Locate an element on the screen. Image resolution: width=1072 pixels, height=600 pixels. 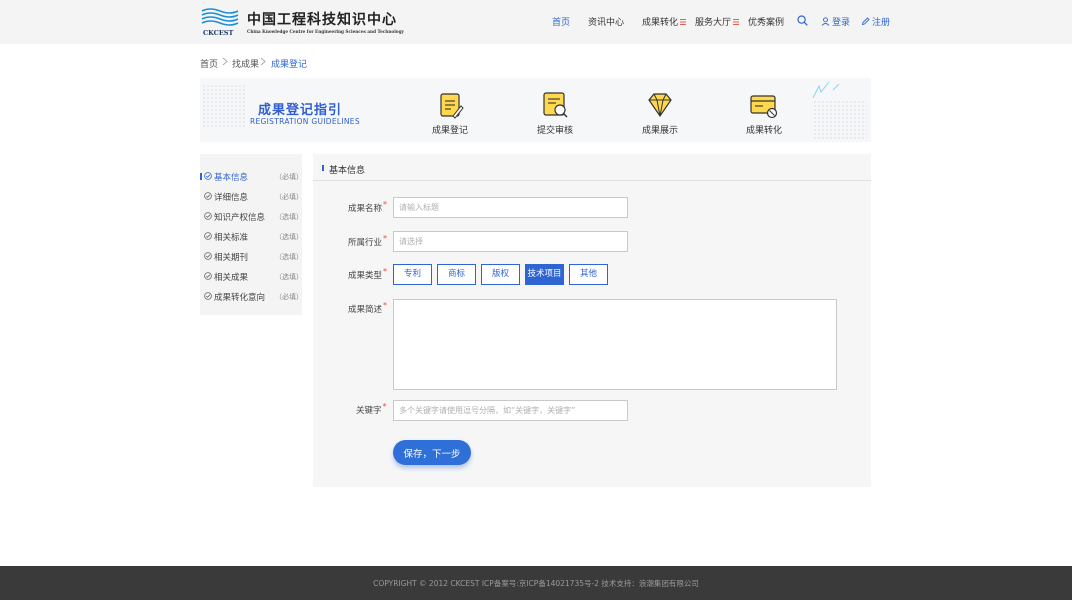
register-doc-icon is located at coordinates (452, 106).